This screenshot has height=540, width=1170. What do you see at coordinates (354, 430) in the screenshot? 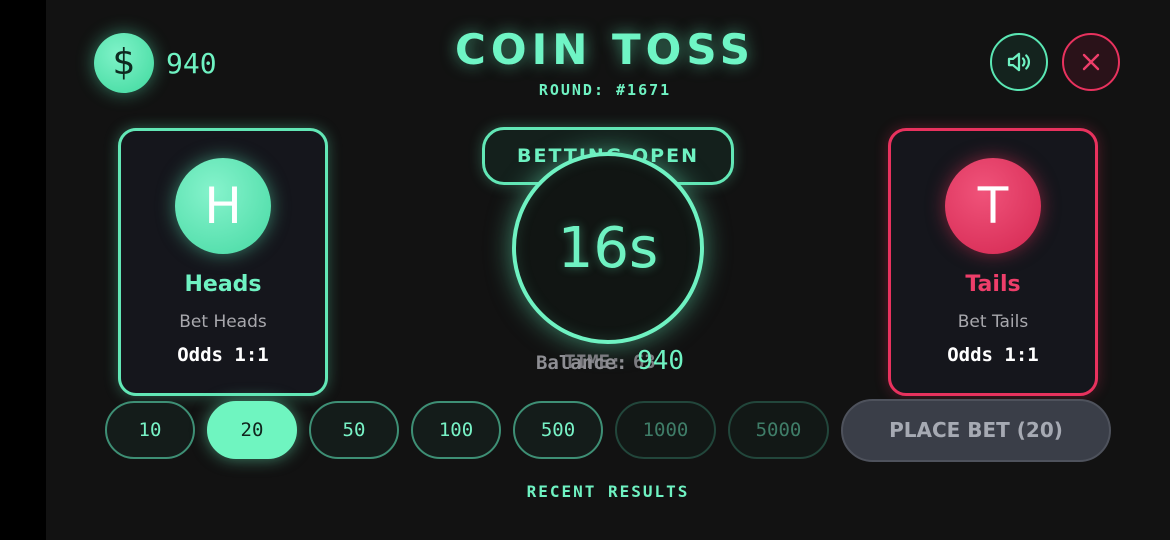
I see `chip-50-button: 50` at bounding box center [354, 430].